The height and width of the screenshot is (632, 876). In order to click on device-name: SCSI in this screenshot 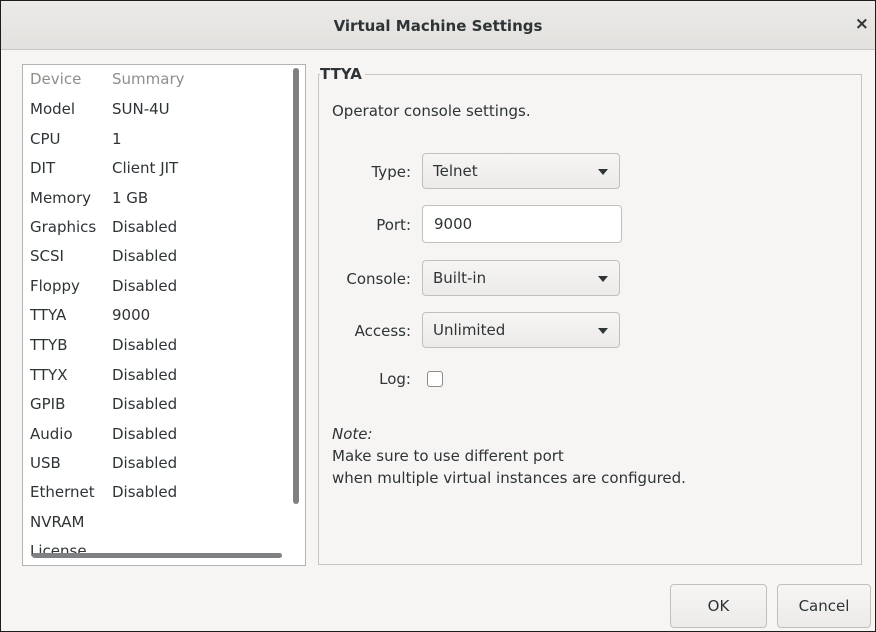, I will do `click(47, 256)`.